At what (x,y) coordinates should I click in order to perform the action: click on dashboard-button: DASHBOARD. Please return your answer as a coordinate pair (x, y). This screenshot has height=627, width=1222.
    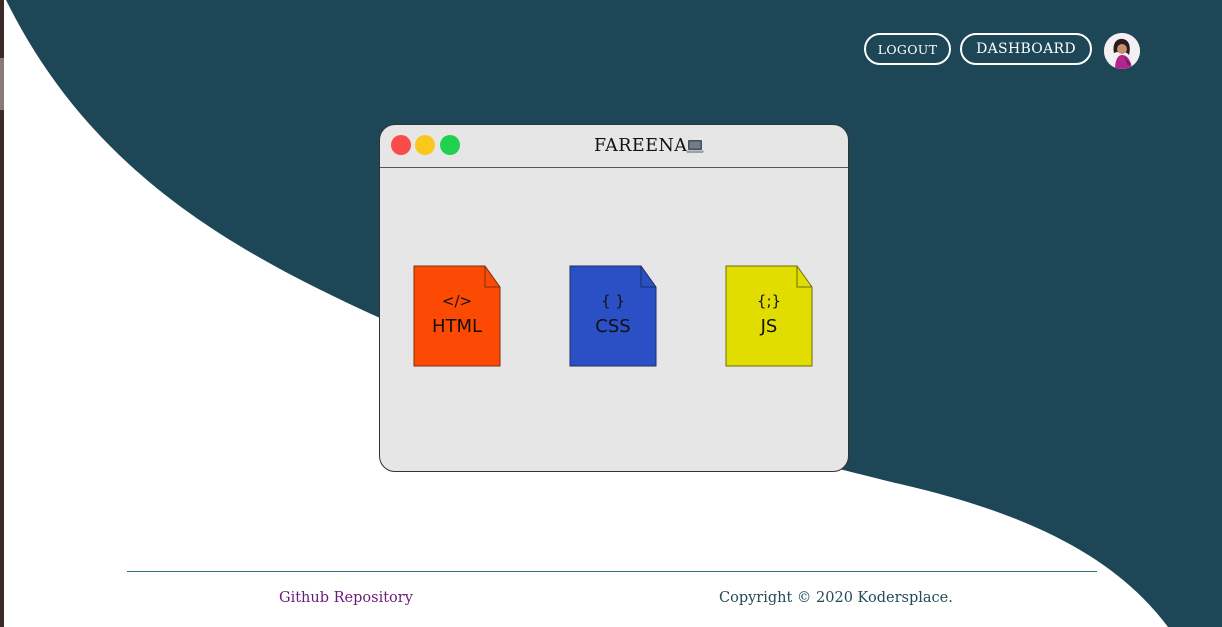
    Looking at the image, I should click on (1026, 49).